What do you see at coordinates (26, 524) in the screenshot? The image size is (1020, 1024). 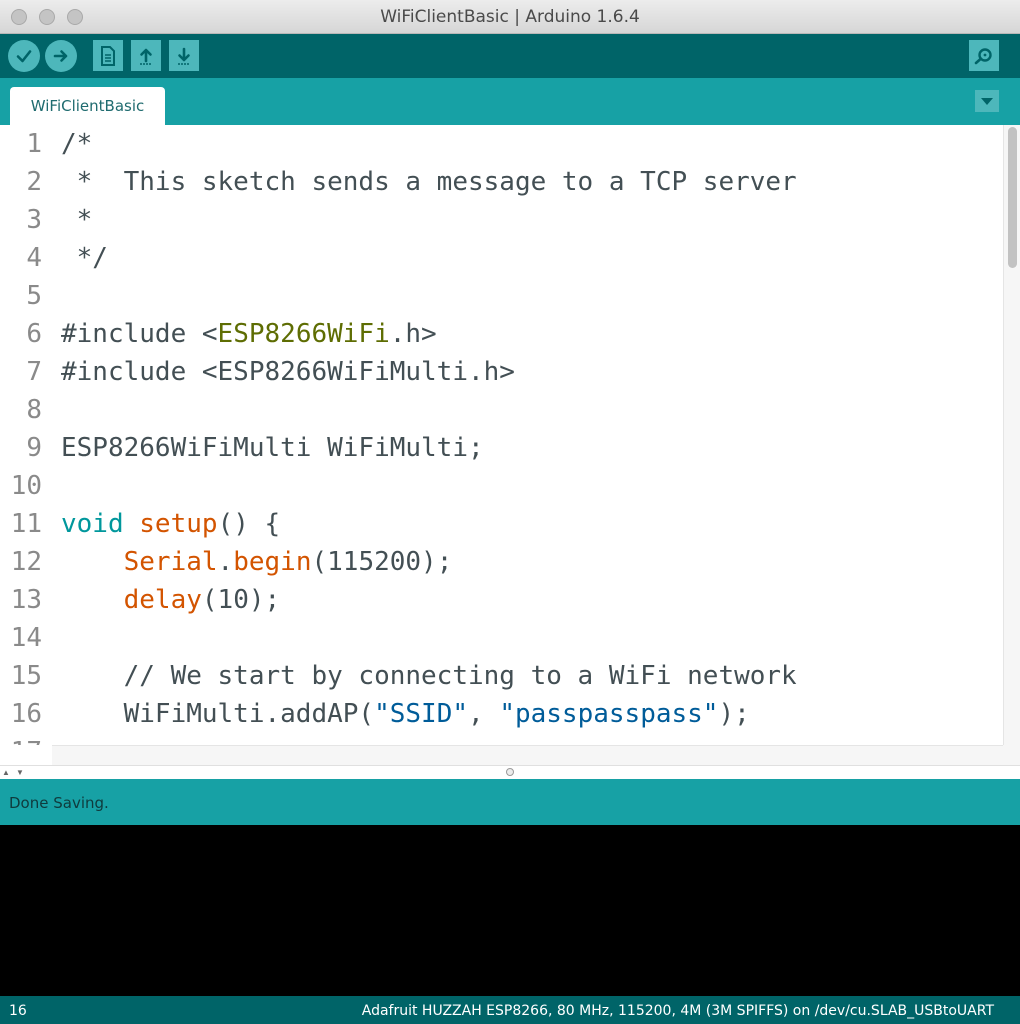 I see `line-number: 11` at bounding box center [26, 524].